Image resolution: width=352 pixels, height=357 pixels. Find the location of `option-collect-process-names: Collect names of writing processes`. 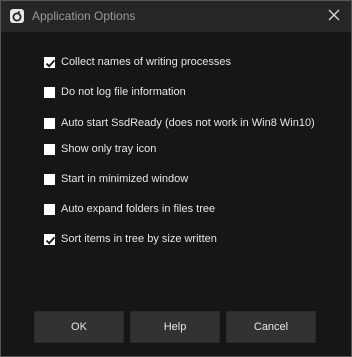

option-collect-process-names: Collect names of writing processes is located at coordinates (137, 62).